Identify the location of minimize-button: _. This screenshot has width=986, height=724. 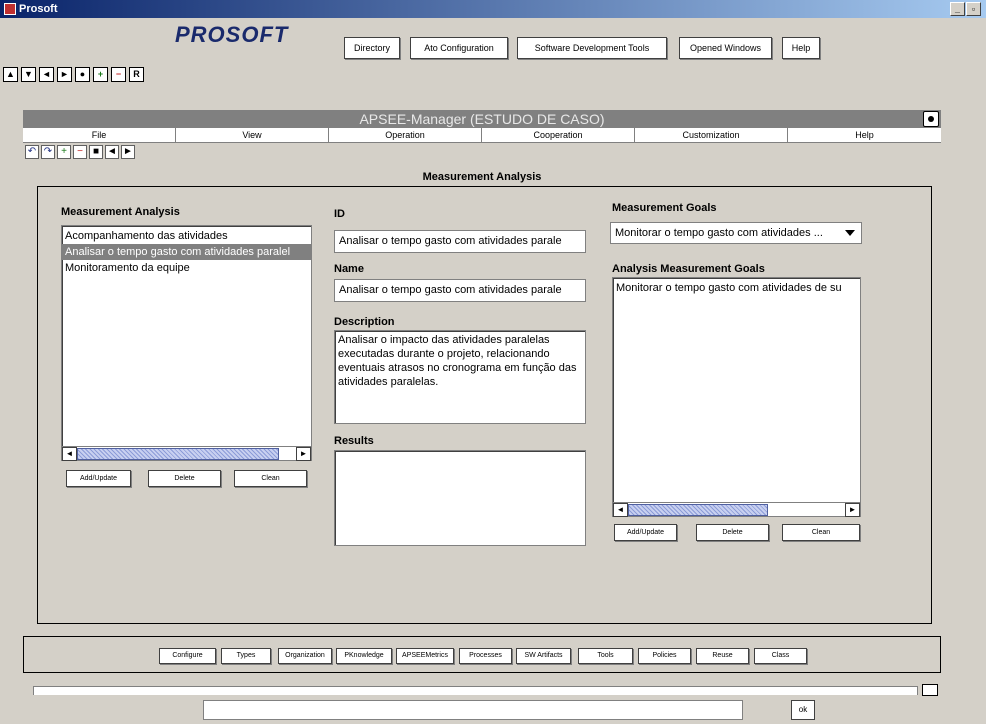
(957, 9).